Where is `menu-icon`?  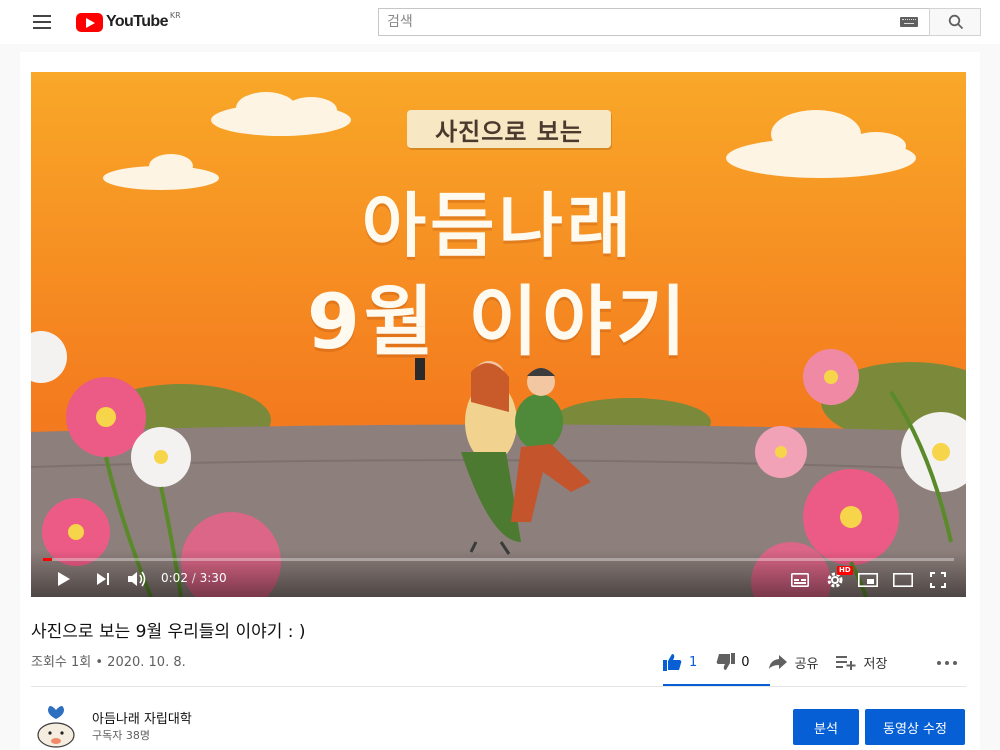
menu-icon is located at coordinates (42, 22).